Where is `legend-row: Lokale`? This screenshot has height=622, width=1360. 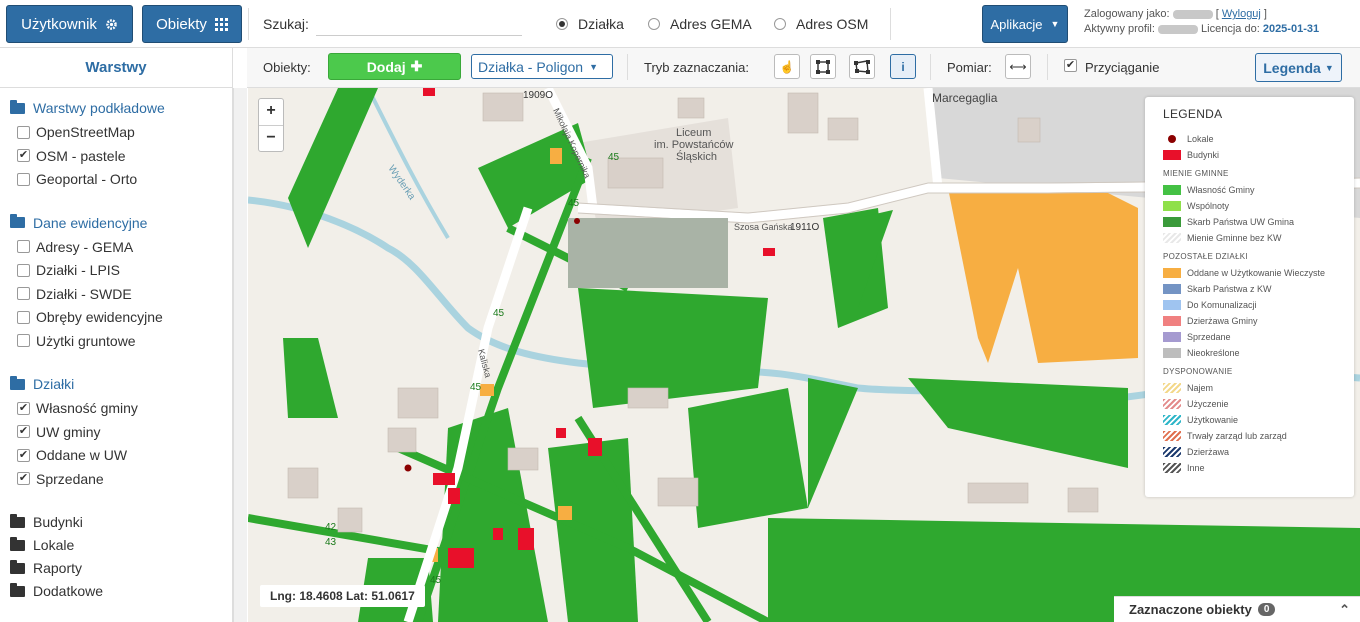 legend-row: Lokale is located at coordinates (1258, 139).